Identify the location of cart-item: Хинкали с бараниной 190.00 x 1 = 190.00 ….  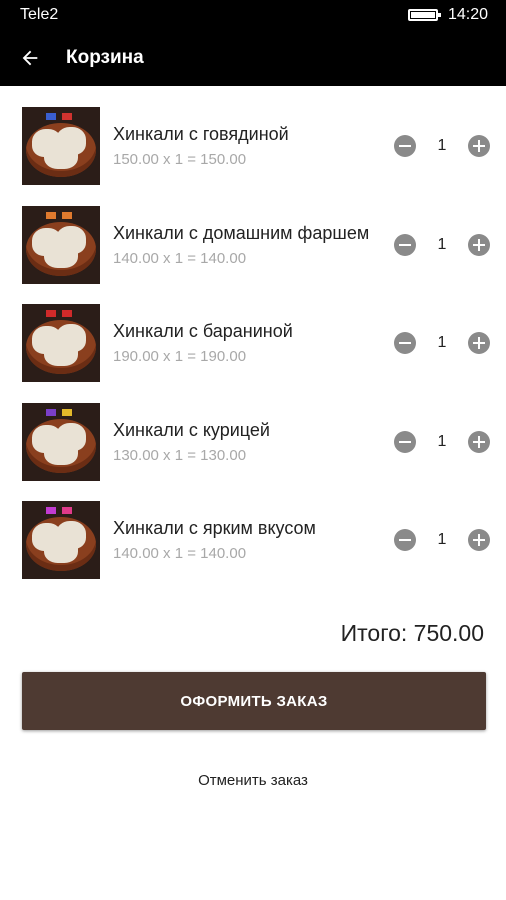
(253, 342).